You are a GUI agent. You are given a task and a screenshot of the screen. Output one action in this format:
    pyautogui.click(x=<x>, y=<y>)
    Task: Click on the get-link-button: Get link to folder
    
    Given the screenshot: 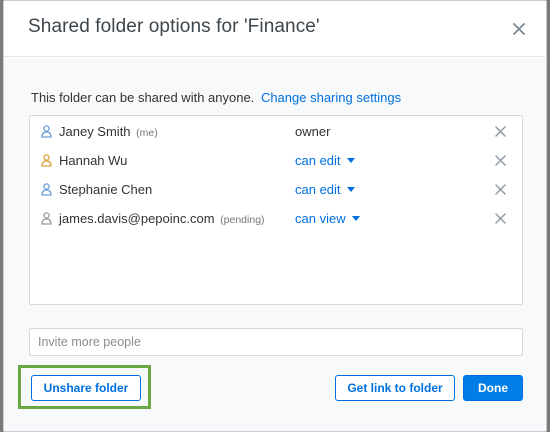 What is the action you would take?
    pyautogui.click(x=395, y=388)
    